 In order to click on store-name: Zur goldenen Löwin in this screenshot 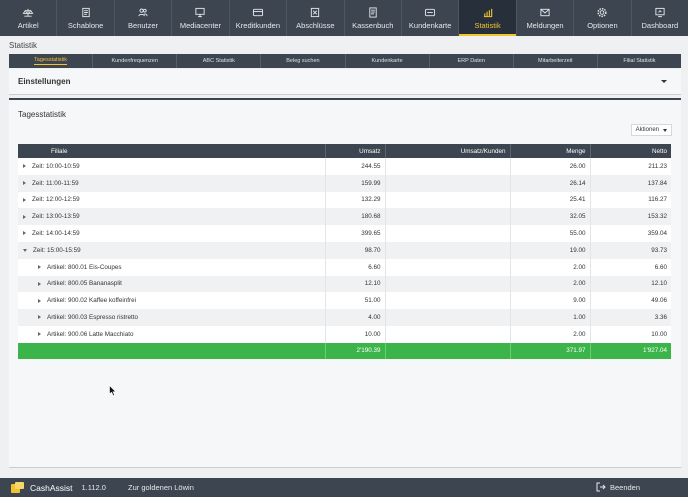, I will do `click(160, 487)`.